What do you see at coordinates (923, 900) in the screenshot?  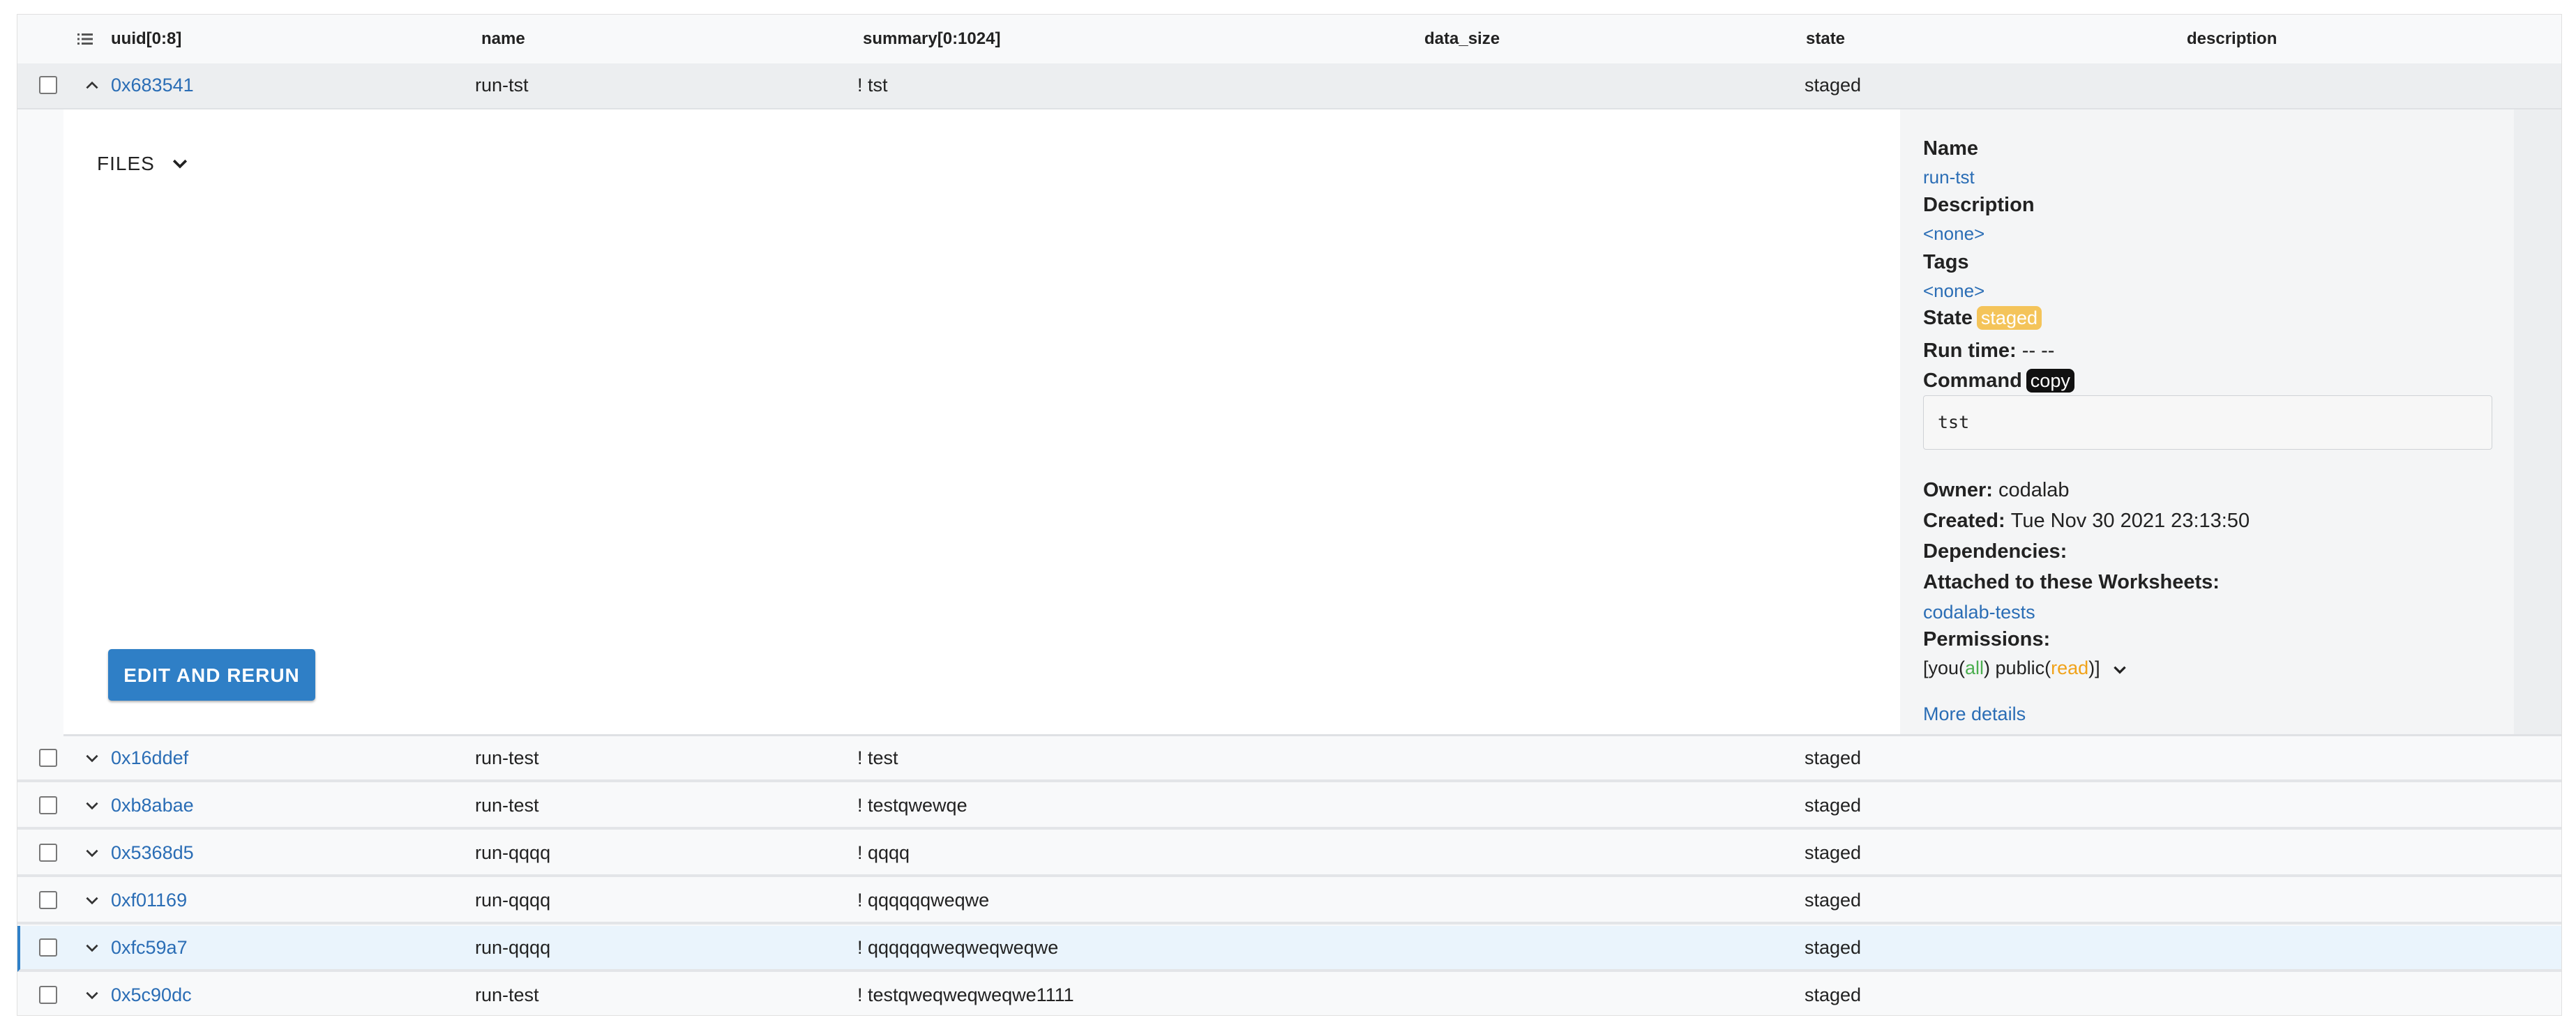 I see `row-summary: ! qqqqqqweqwe` at bounding box center [923, 900].